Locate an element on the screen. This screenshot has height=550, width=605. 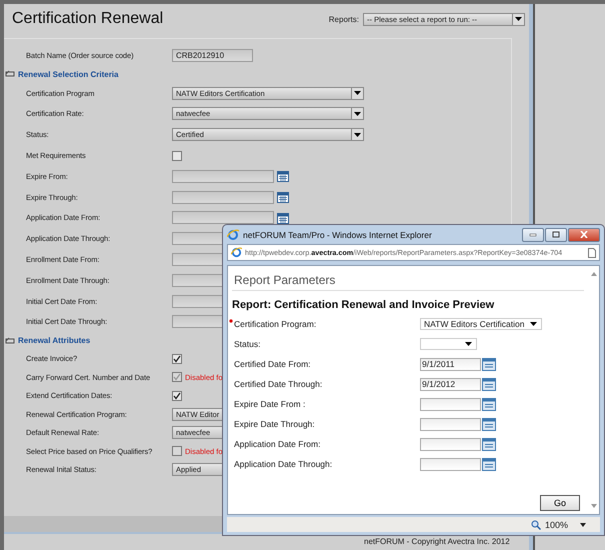
zoom-icon is located at coordinates (535, 525).